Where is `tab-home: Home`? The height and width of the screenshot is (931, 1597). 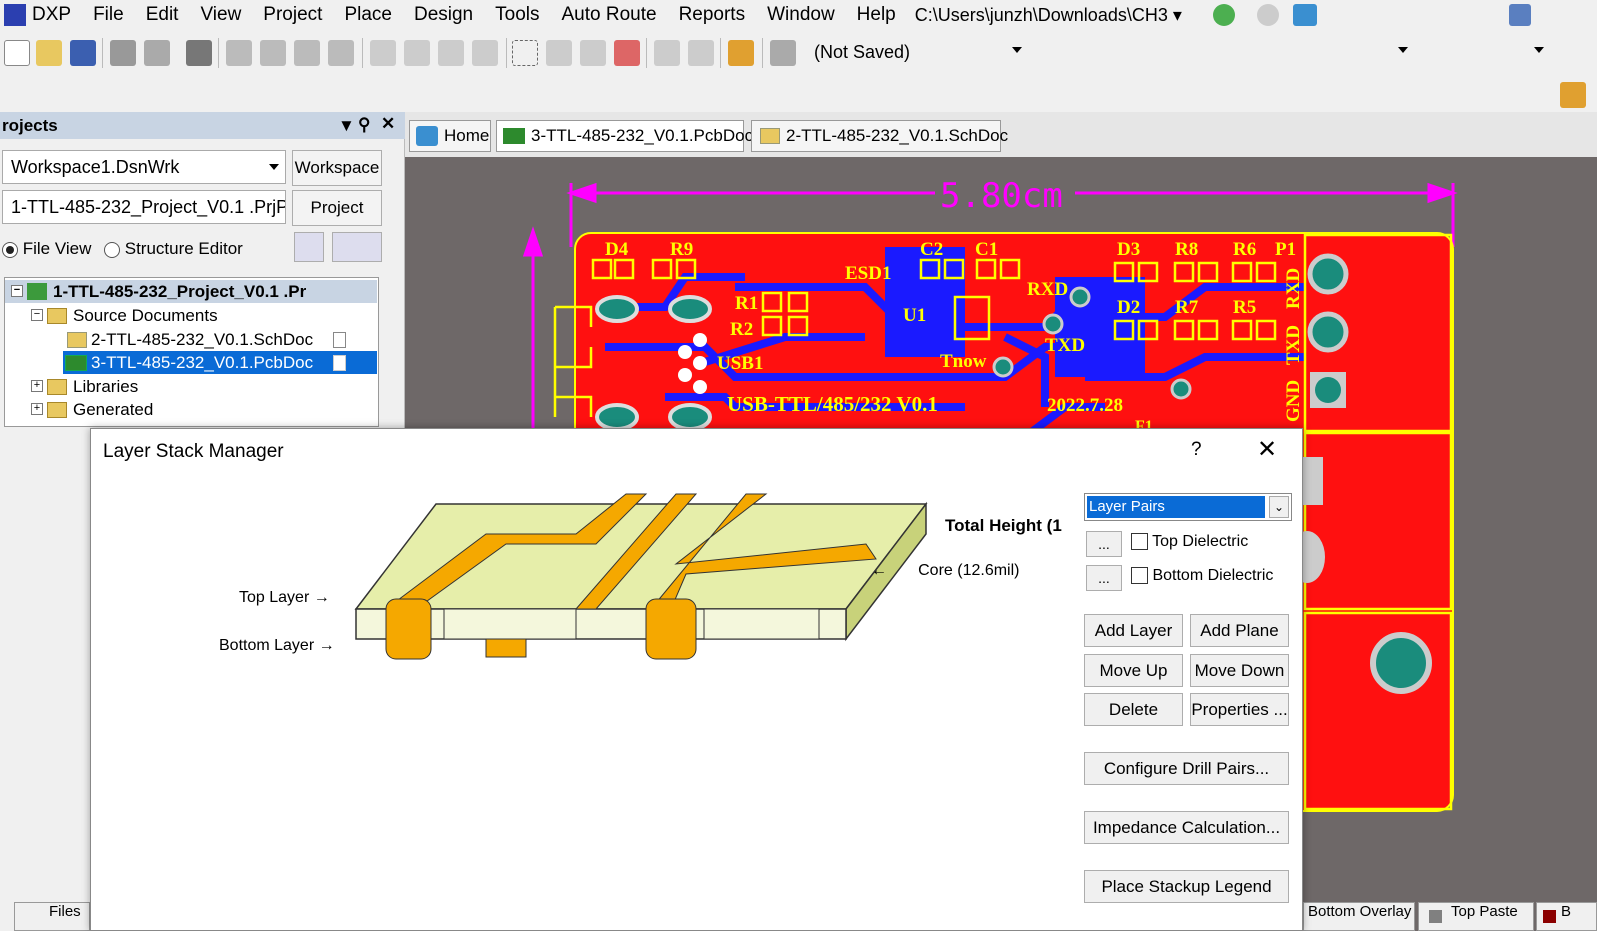 tab-home: Home is located at coordinates (450, 136).